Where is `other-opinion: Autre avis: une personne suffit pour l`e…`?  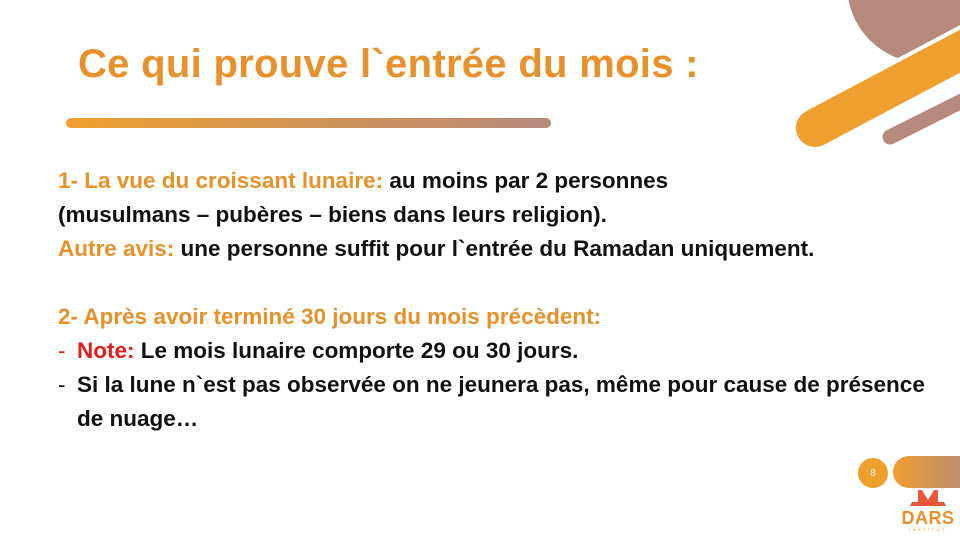 other-opinion: Autre avis: une personne suffit pour l`e… is located at coordinates (498, 249).